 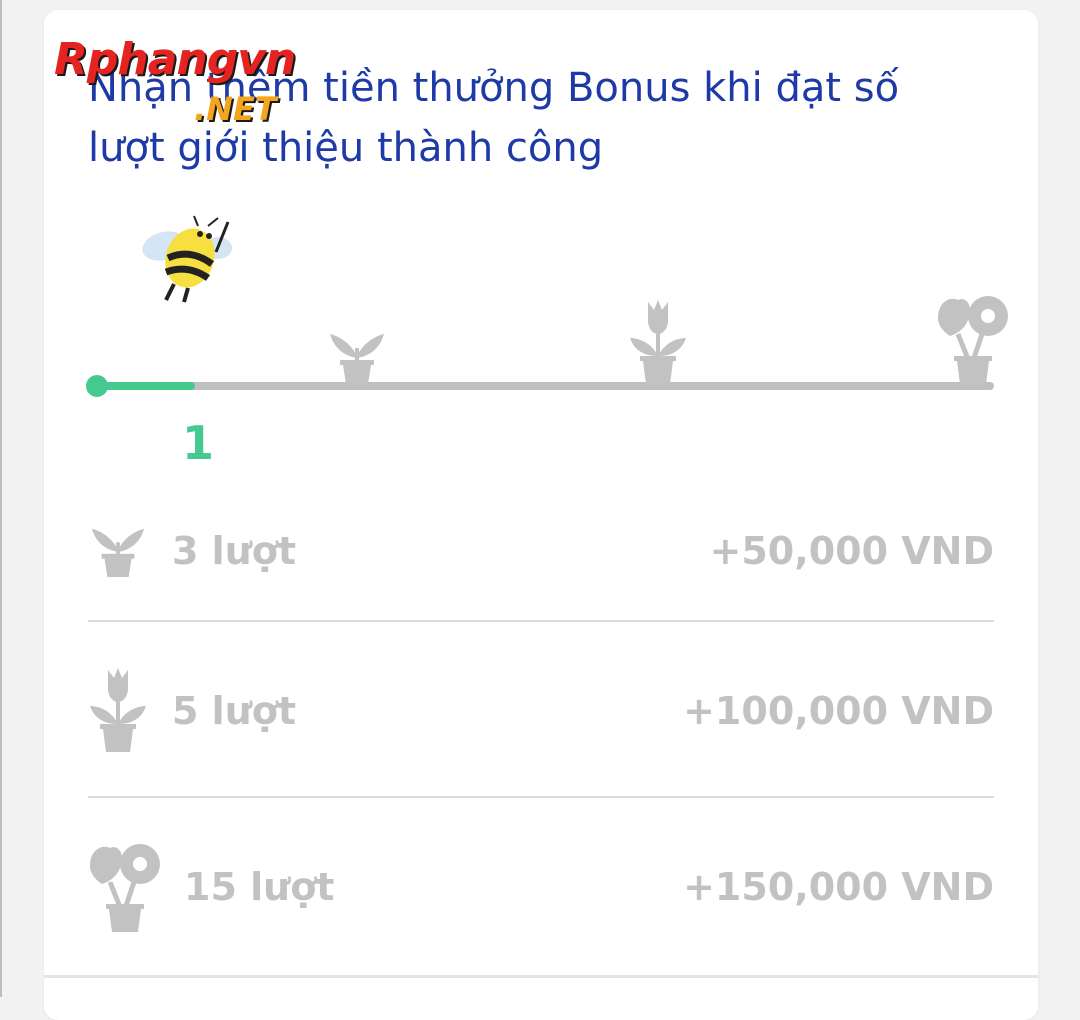 What do you see at coordinates (541, 551) in the screenshot?
I see `tier-row: 3 lượt +50,000 VND` at bounding box center [541, 551].